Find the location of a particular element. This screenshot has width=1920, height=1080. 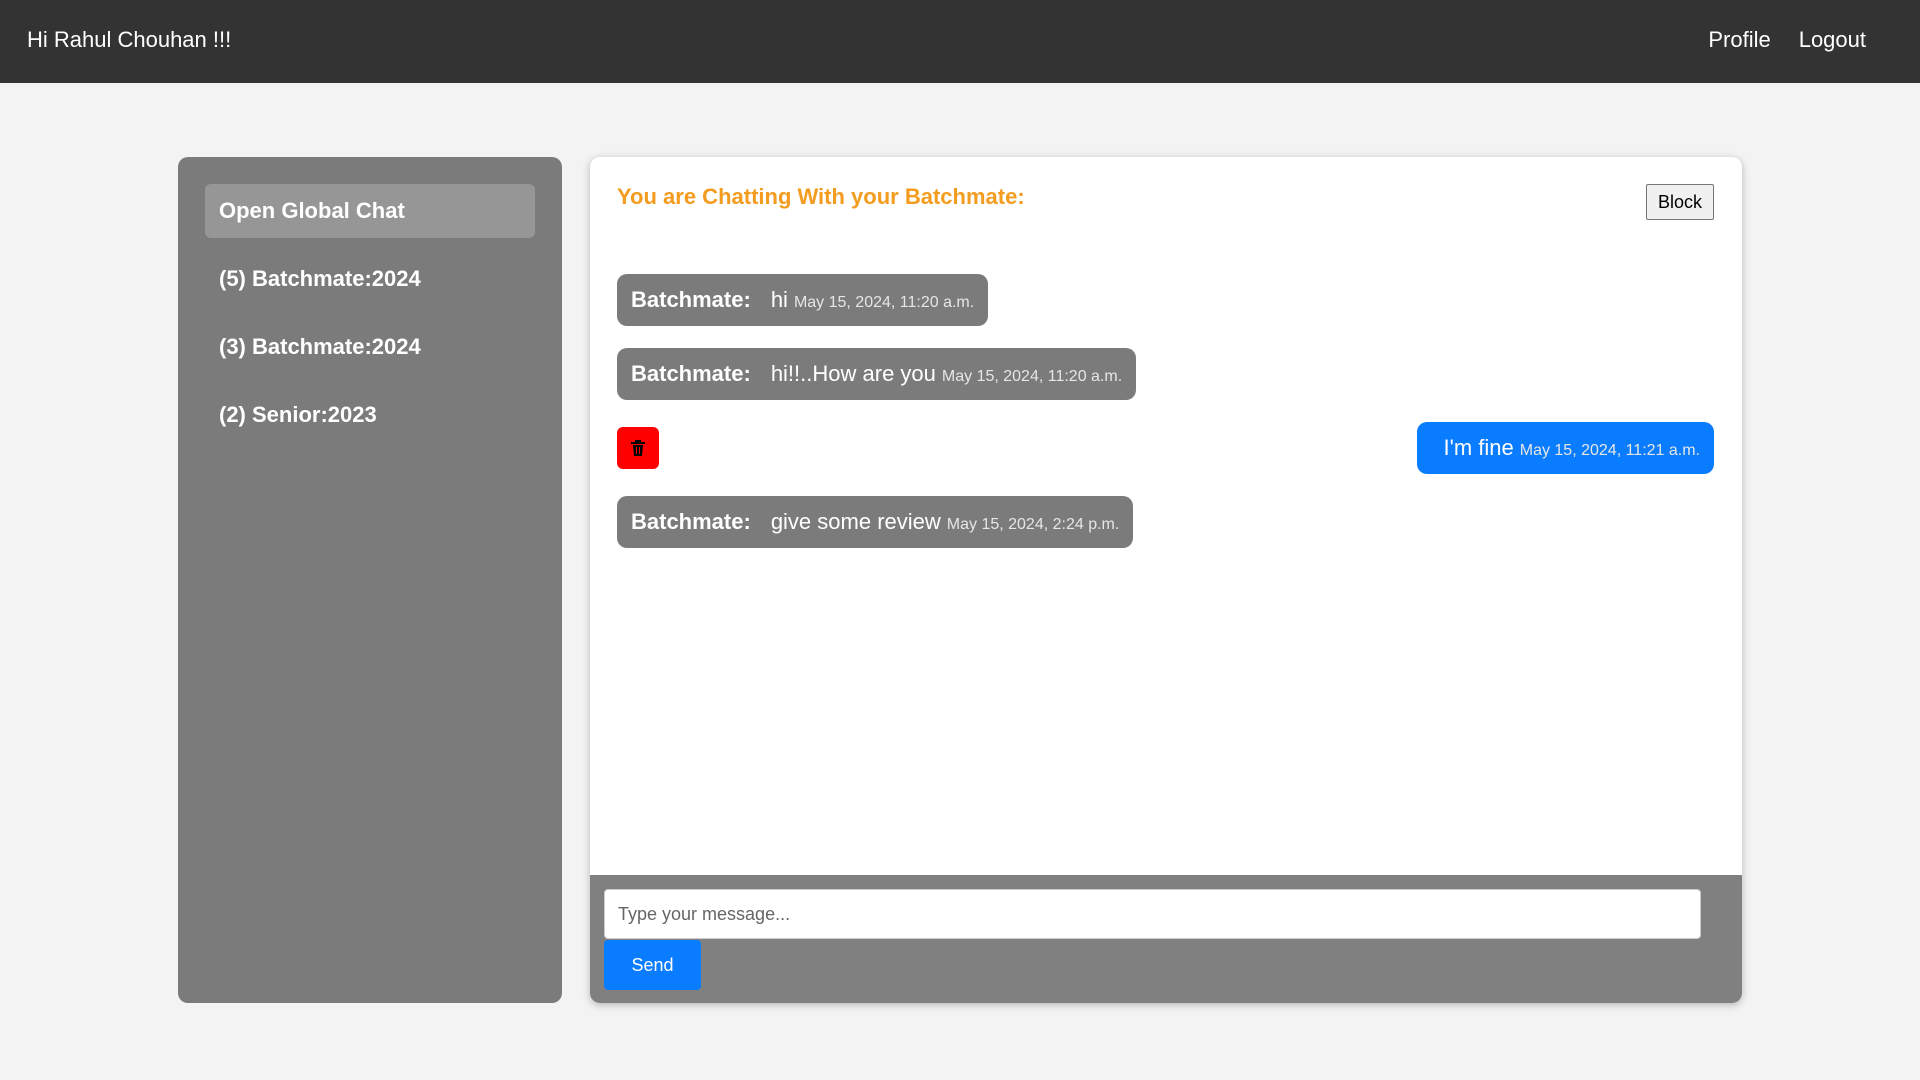

nav-links: Profile Logout is located at coordinates (1787, 40).